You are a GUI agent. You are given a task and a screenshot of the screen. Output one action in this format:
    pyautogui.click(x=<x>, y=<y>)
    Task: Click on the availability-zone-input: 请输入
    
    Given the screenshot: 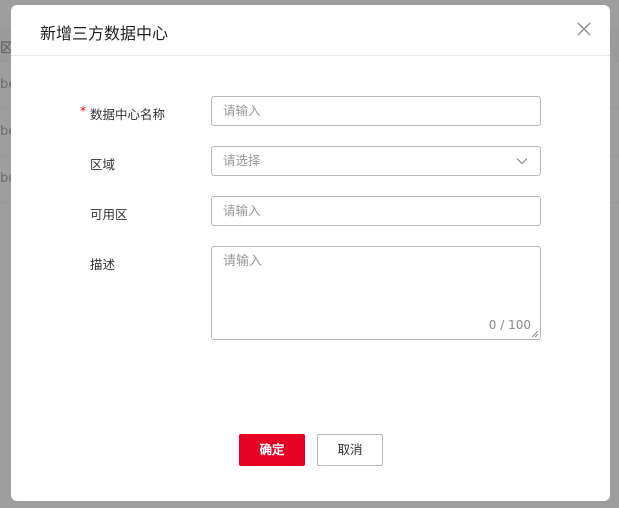 What is the action you would take?
    pyautogui.click(x=376, y=211)
    